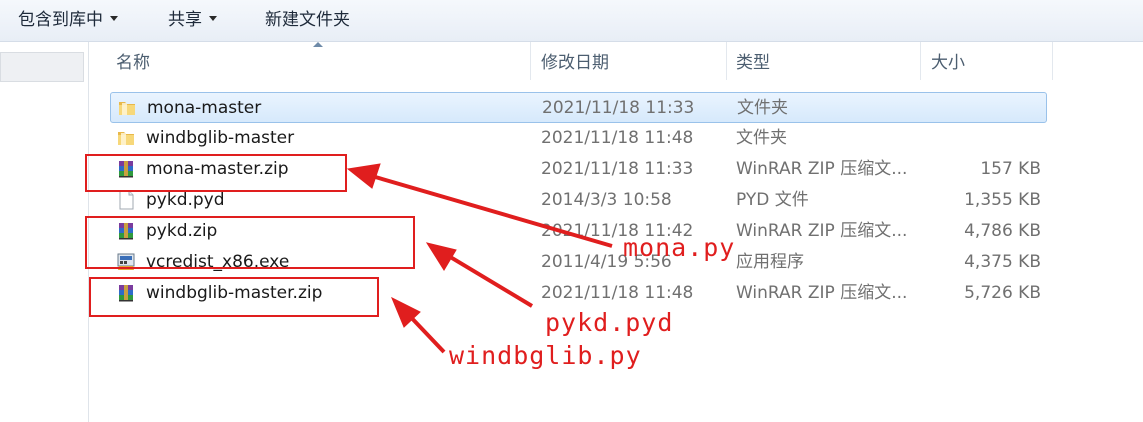 Image resolution: width=1143 pixels, height=422 pixels. What do you see at coordinates (487, 279) in the screenshot?
I see `arrow-to-pykd-zip` at bounding box center [487, 279].